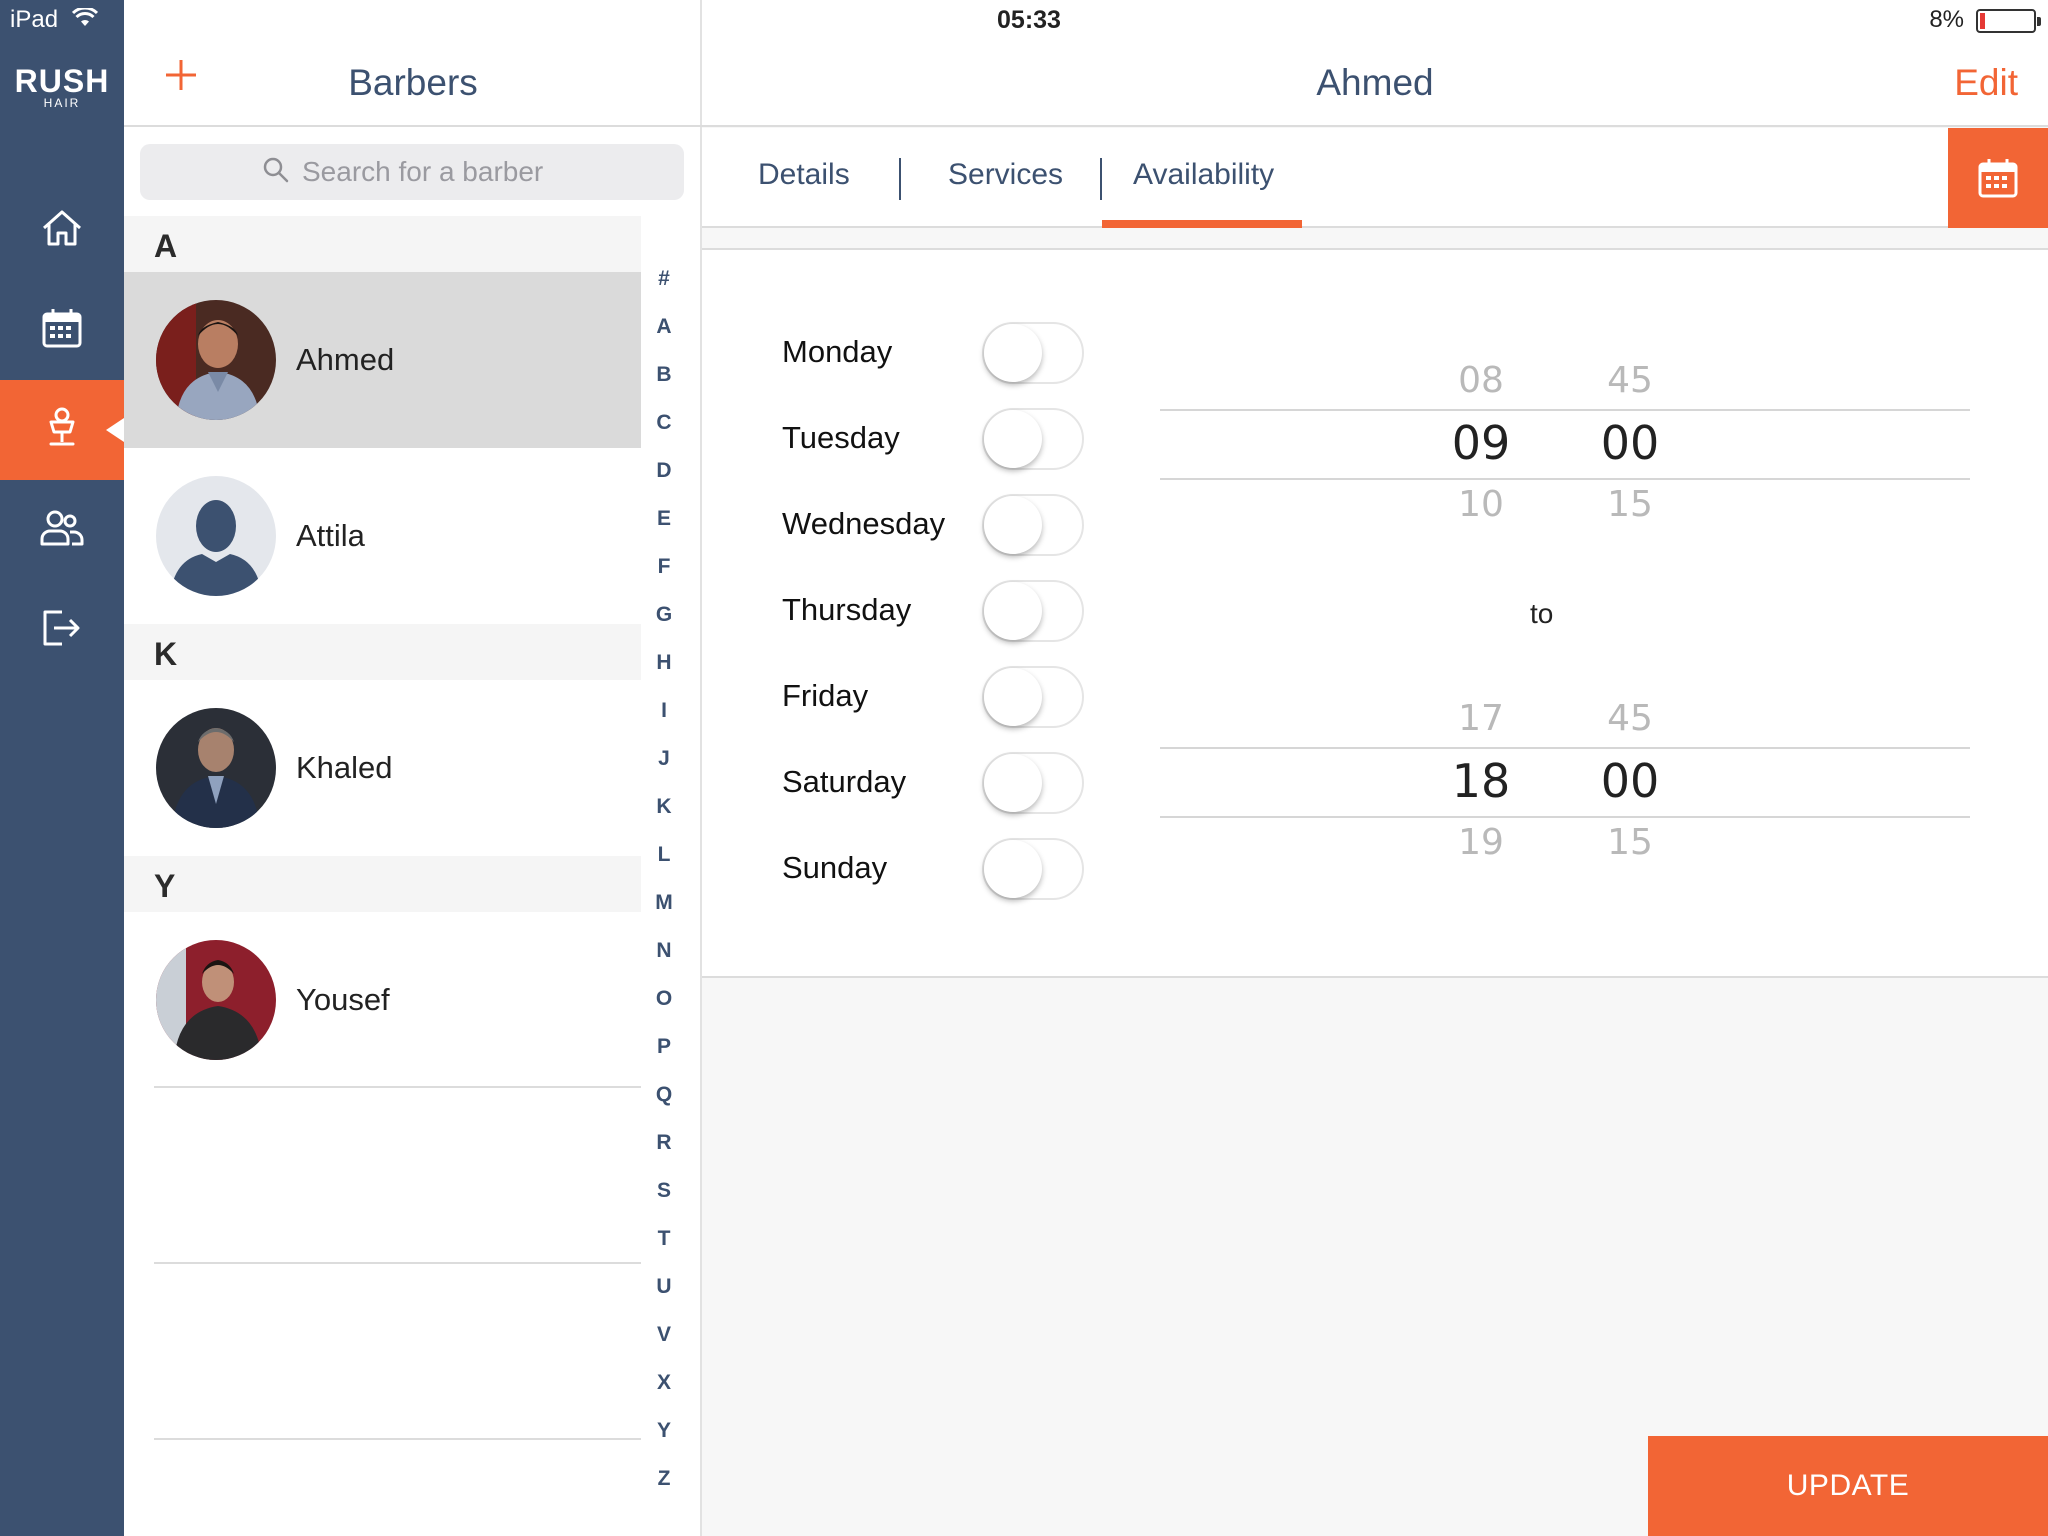 This screenshot has width=2048, height=1536. What do you see at coordinates (382, 652) in the screenshot?
I see `section-header-k: K` at bounding box center [382, 652].